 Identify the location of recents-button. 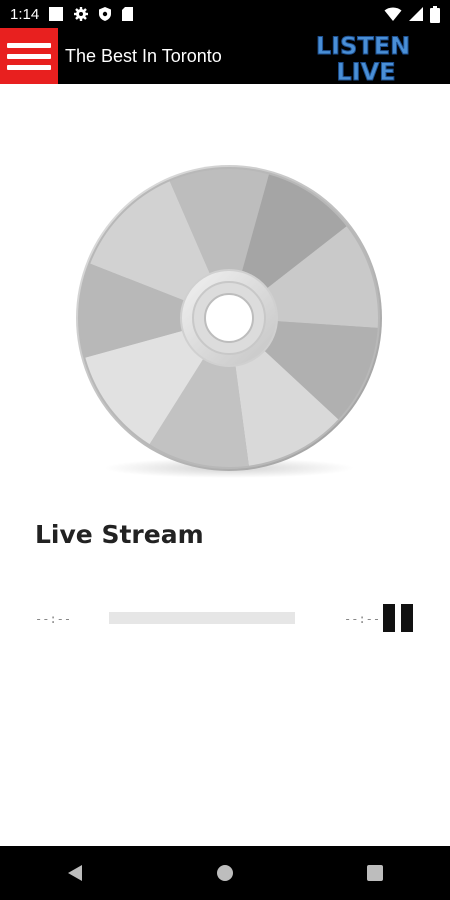
(375, 873).